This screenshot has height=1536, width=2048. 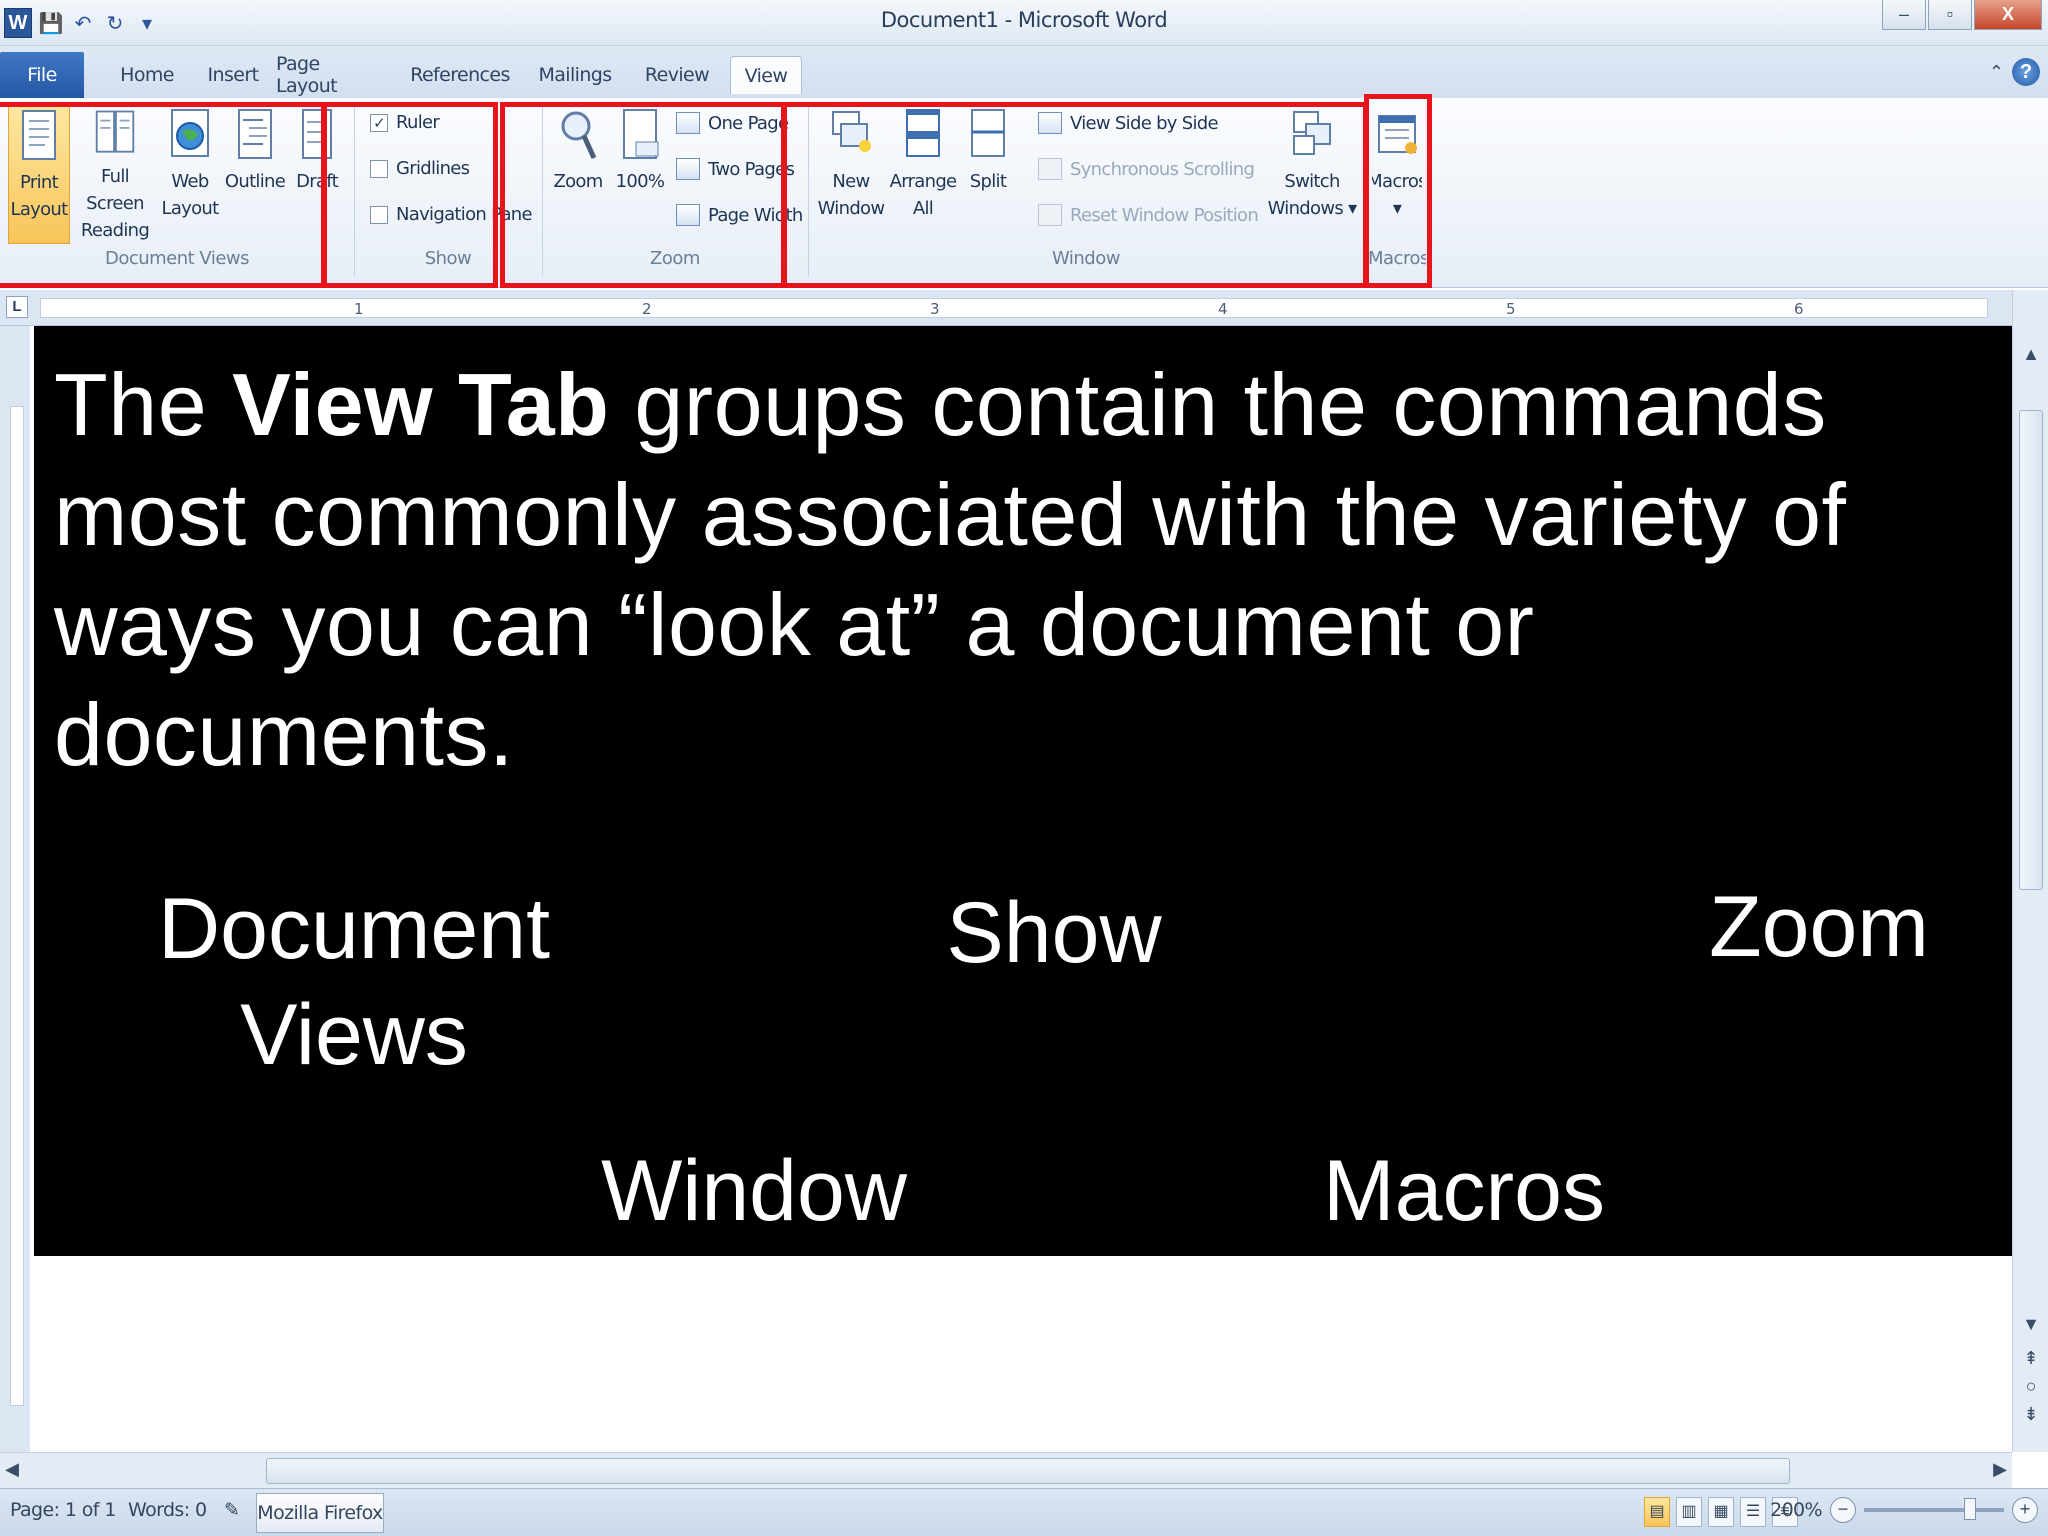 I want to click on horizontal-scrollbar: ◀ ▶, so click(x=1006, y=1470).